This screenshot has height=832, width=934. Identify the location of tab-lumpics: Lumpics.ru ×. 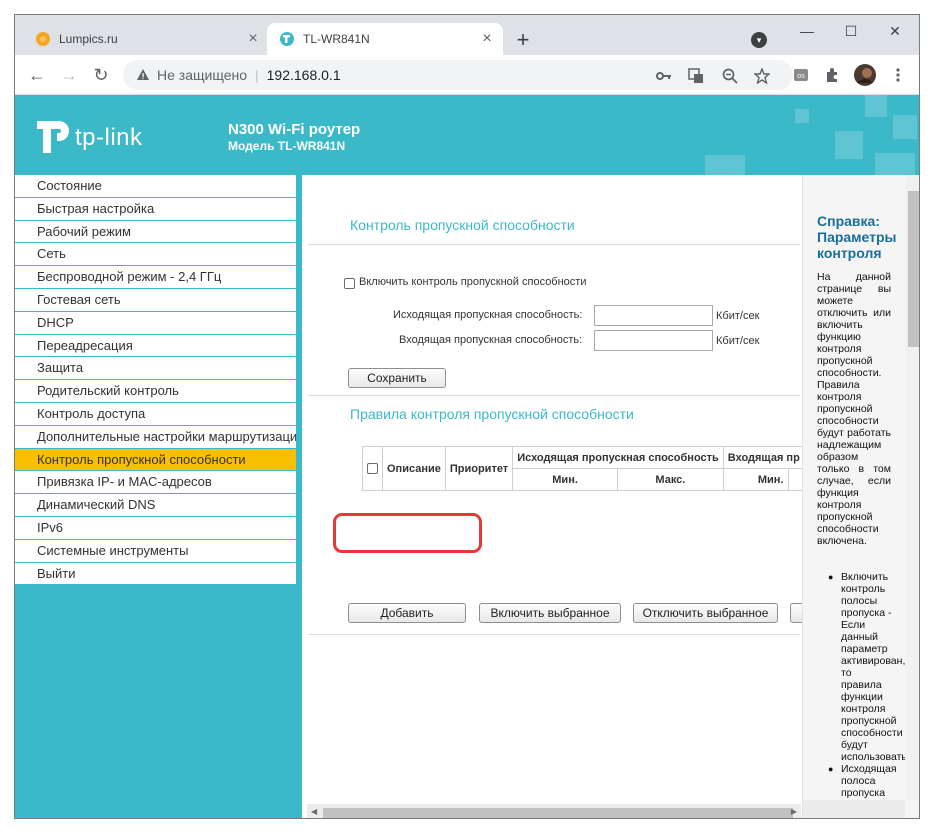
(146, 39).